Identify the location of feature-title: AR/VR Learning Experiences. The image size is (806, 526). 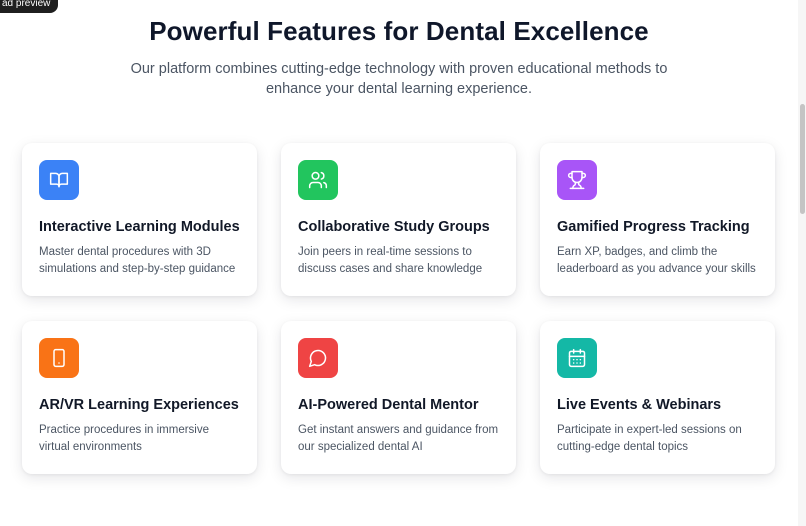
(139, 405).